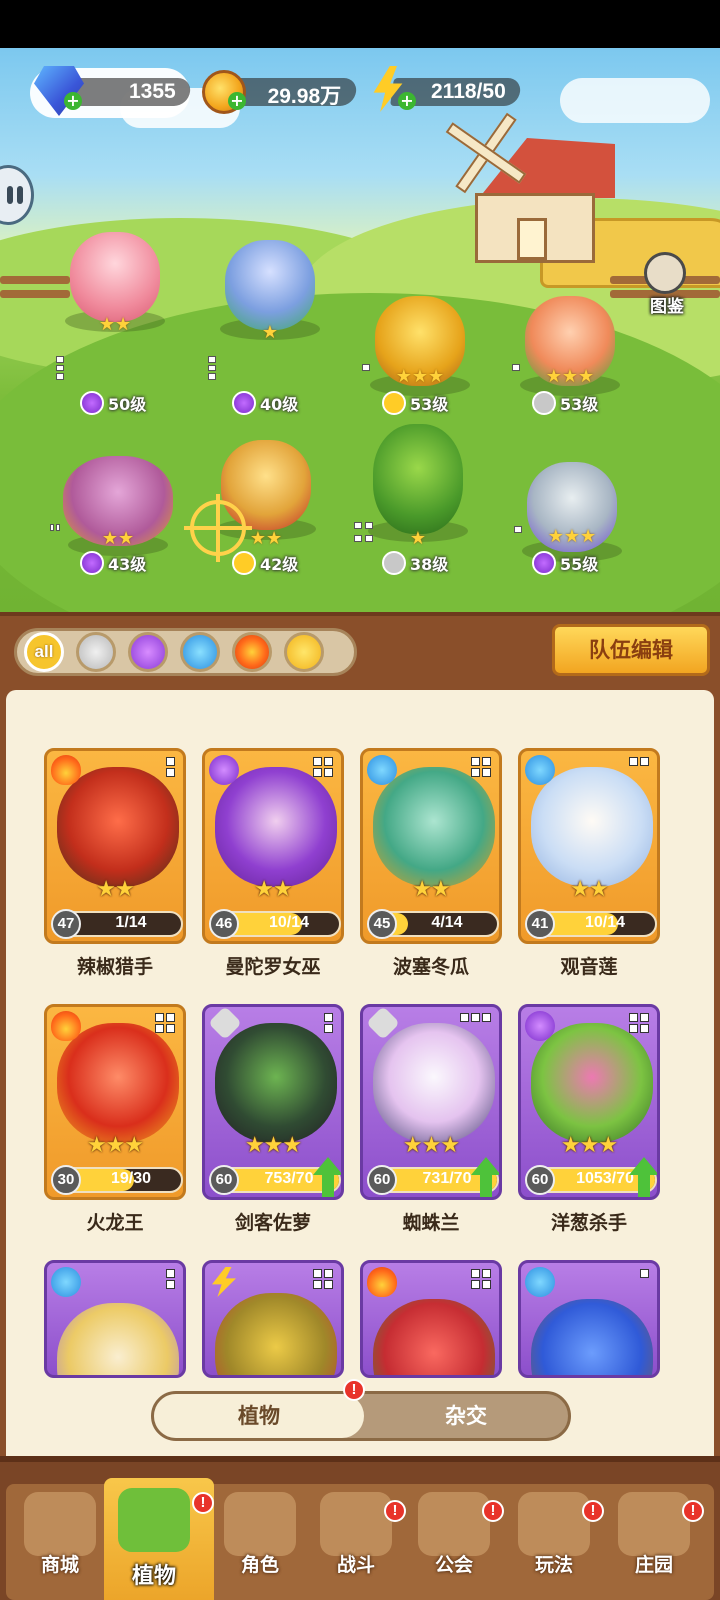 The height and width of the screenshot is (1600, 720). I want to click on codex-button: 图鉴, so click(665, 285).